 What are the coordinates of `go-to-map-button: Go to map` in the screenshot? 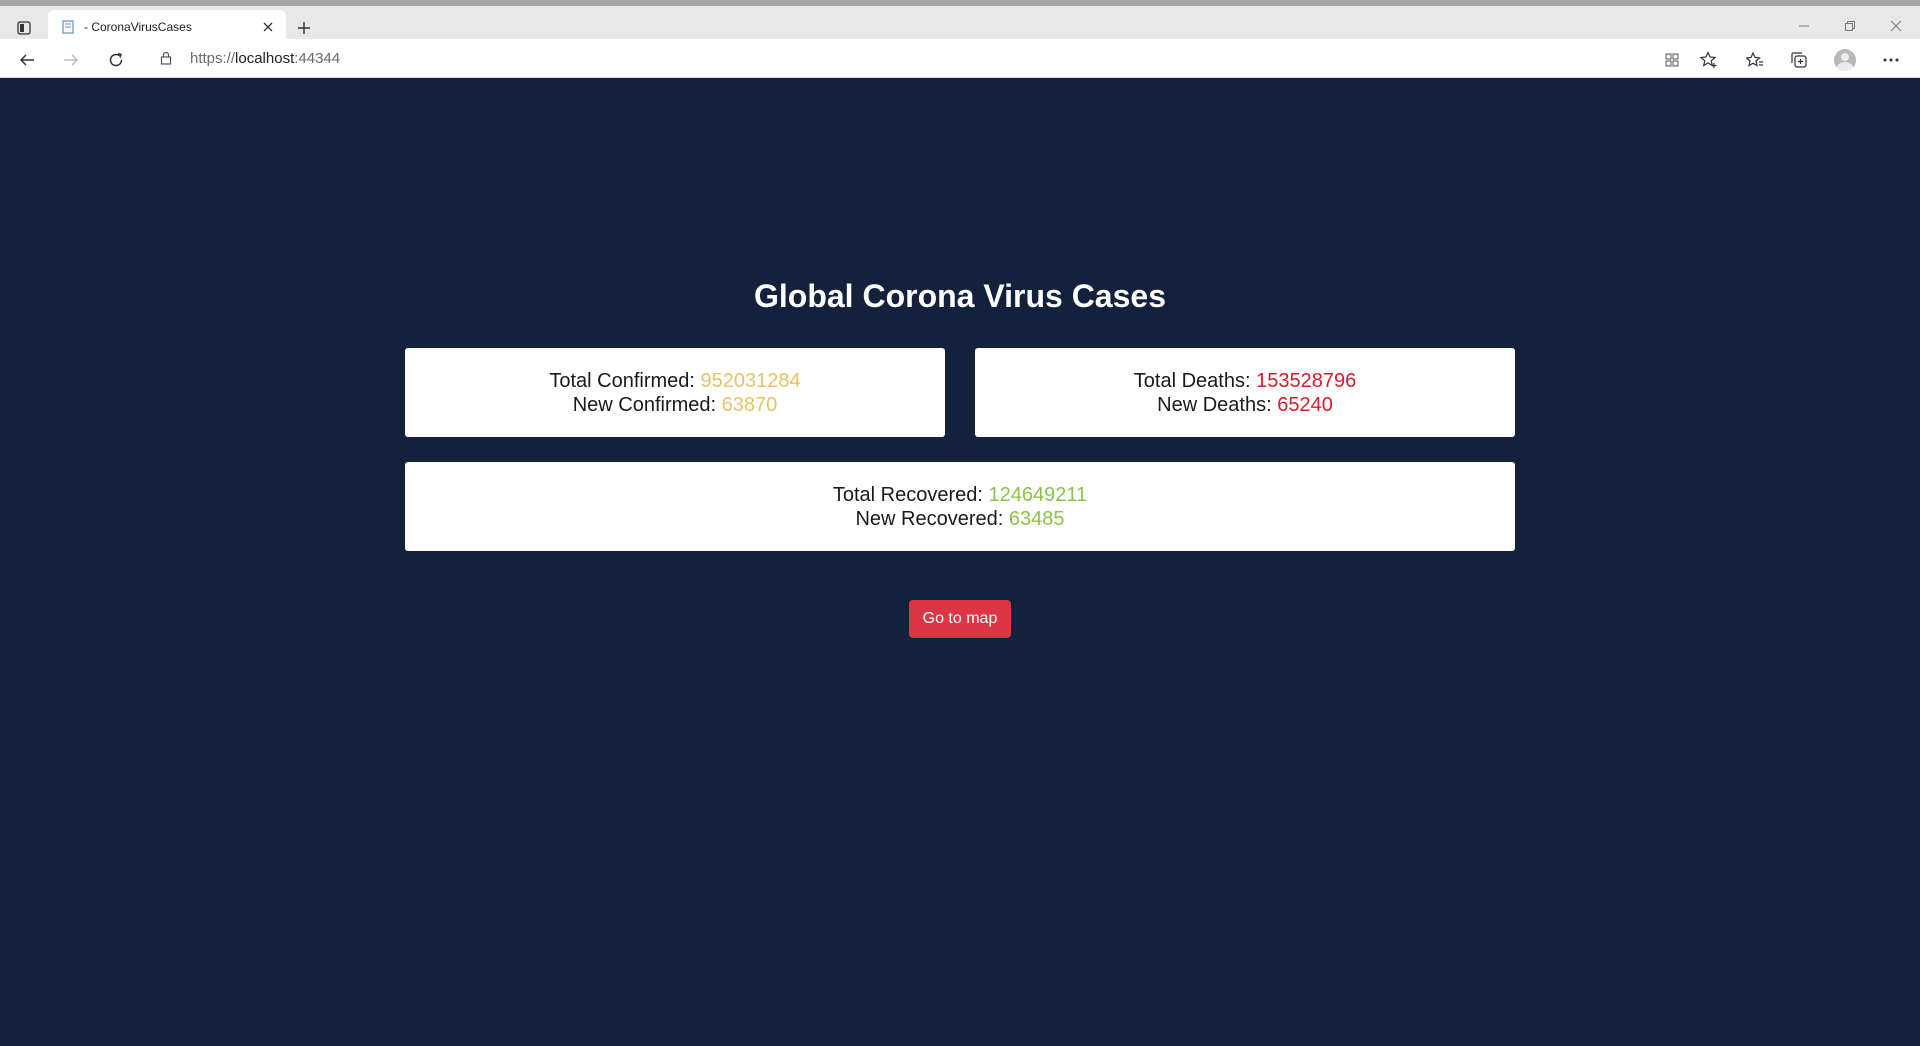 It's located at (960, 619).